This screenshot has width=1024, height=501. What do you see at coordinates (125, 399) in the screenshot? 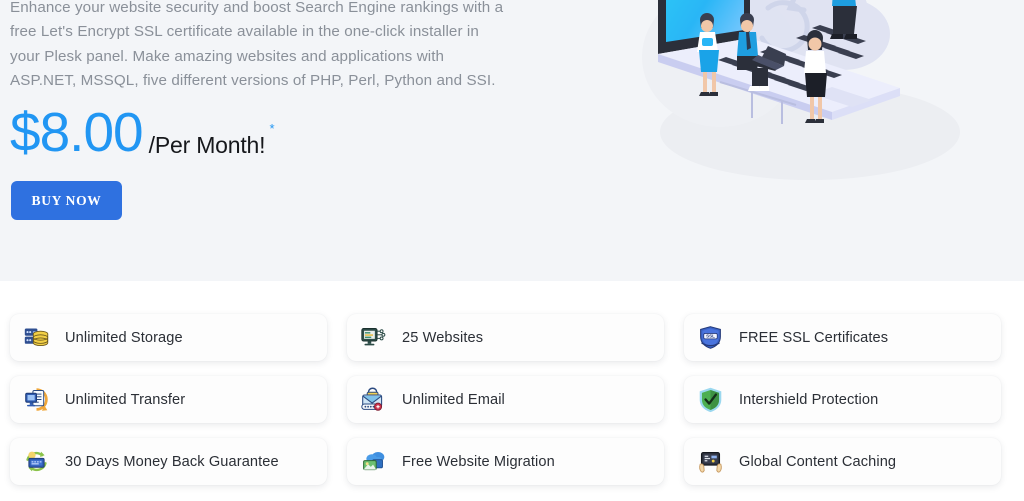
I see `feature-label: Unlimited Transfer` at bounding box center [125, 399].